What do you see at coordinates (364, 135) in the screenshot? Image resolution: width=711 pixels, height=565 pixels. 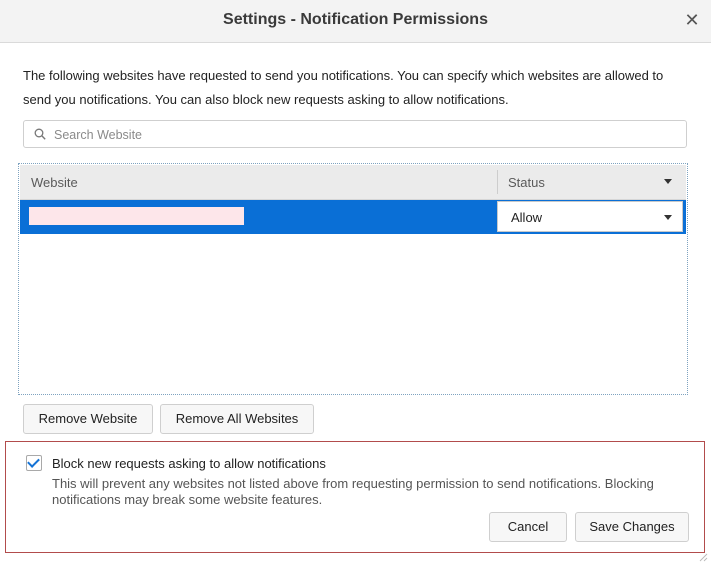 I see `search-input` at bounding box center [364, 135].